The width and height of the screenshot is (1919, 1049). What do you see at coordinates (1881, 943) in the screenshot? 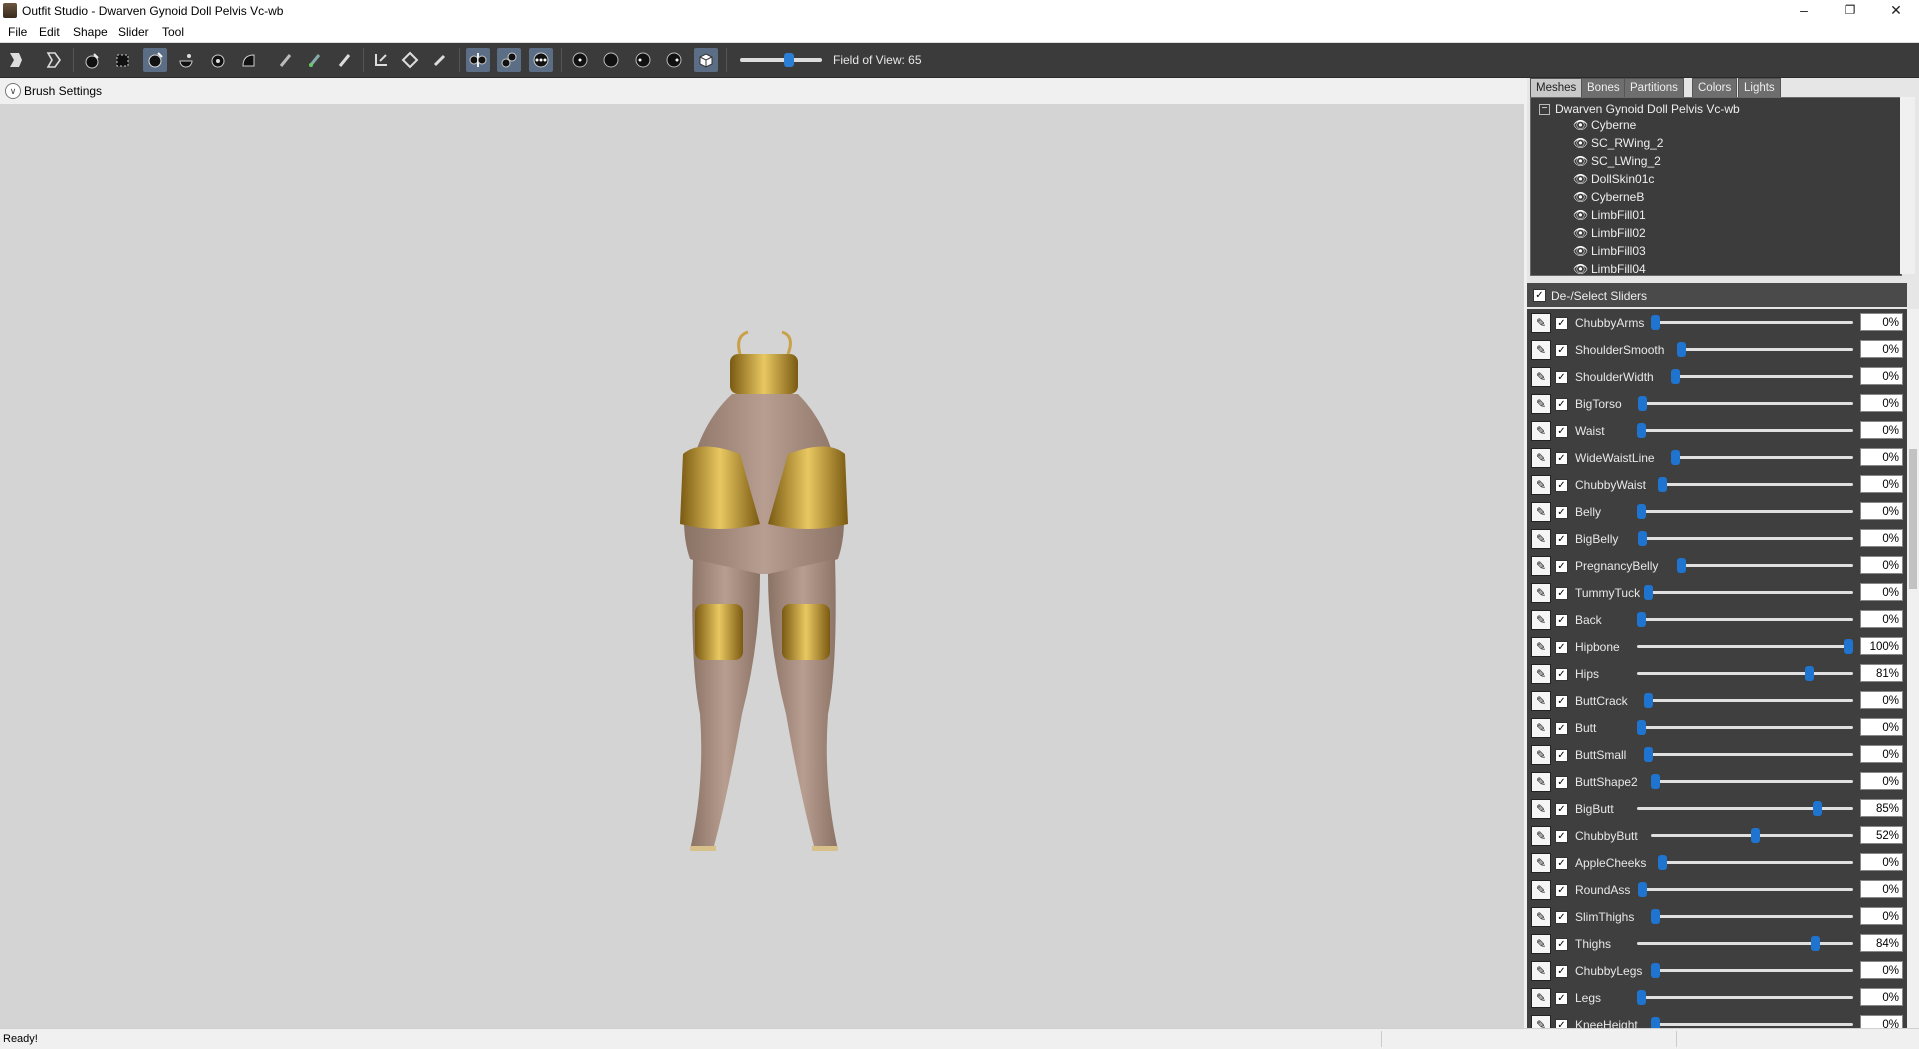
I see `slider-value-field: 84%` at bounding box center [1881, 943].